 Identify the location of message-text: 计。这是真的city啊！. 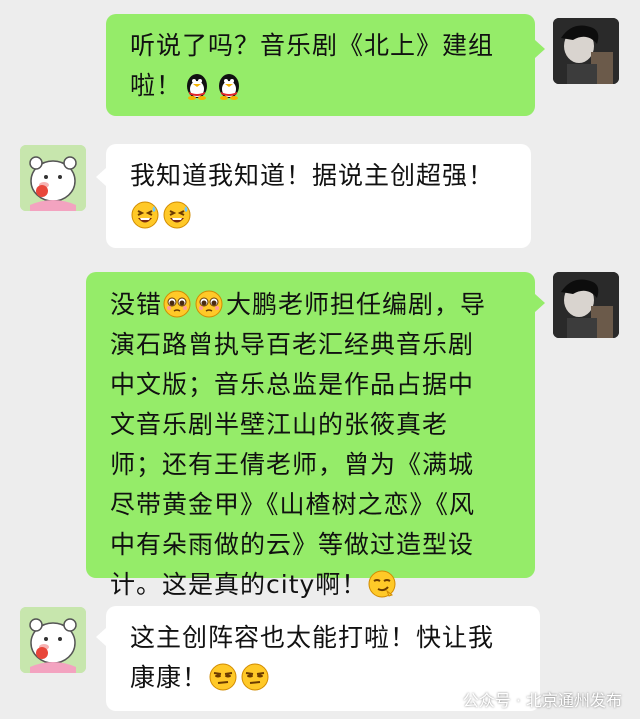
(239, 584).